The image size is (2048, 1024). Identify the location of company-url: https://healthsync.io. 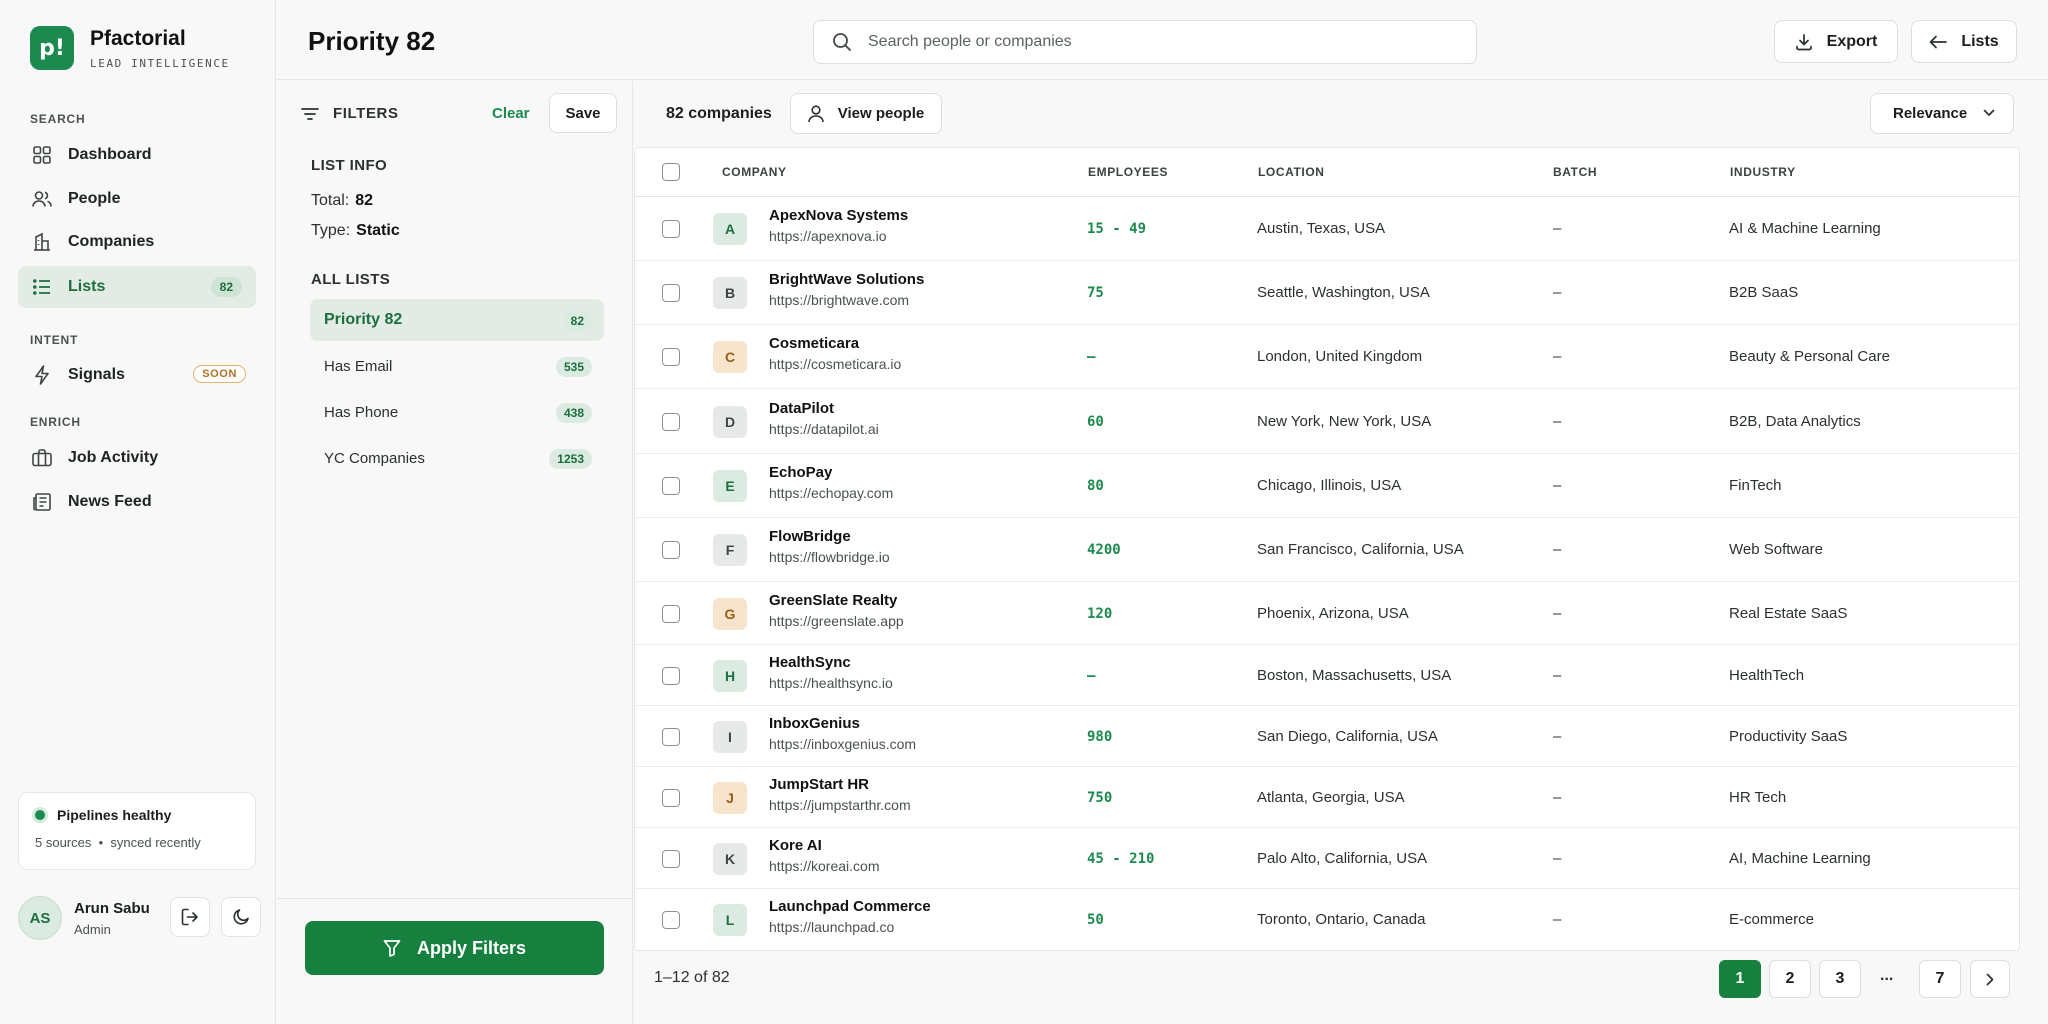
(831, 683).